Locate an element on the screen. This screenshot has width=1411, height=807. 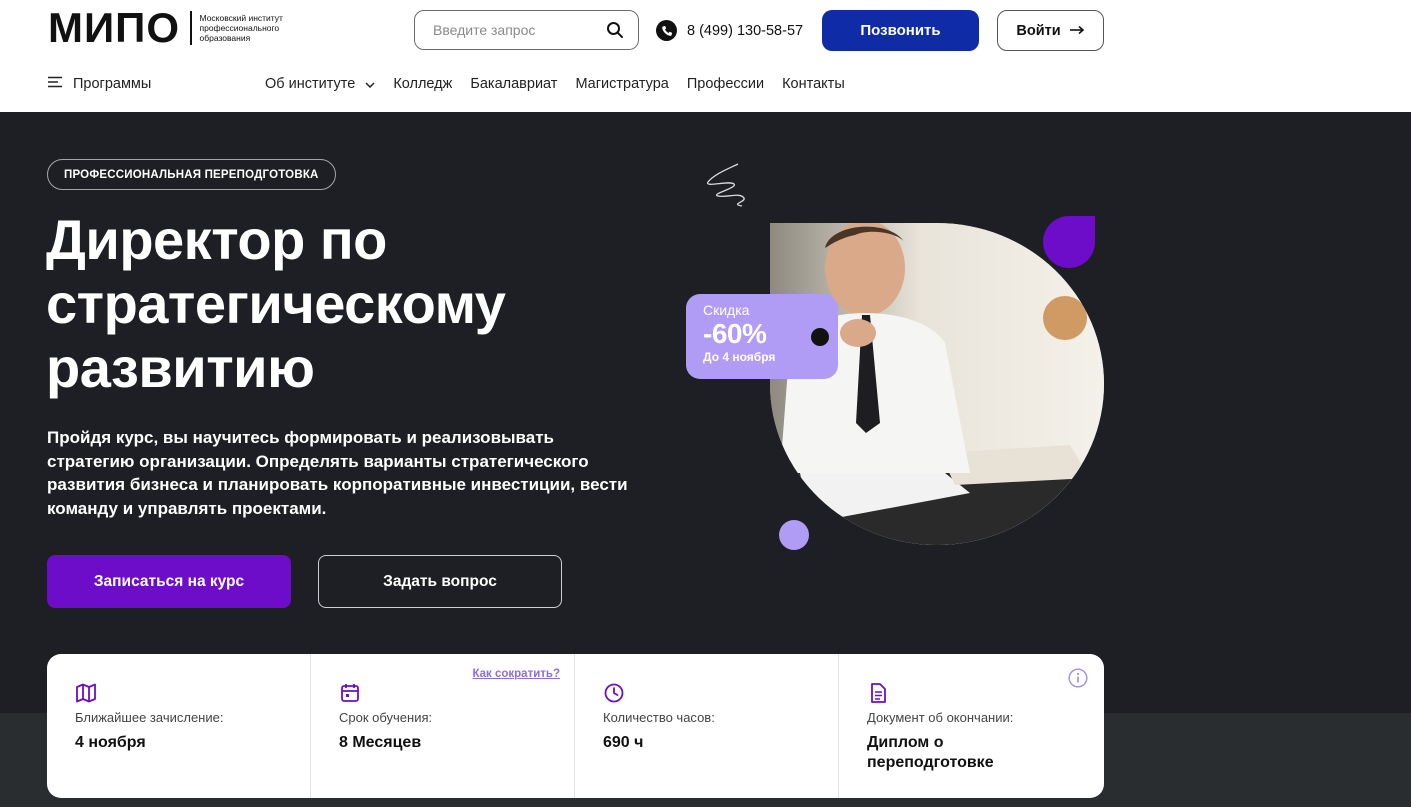
description-line: команду и управлять проектами. is located at coordinates (187, 508).